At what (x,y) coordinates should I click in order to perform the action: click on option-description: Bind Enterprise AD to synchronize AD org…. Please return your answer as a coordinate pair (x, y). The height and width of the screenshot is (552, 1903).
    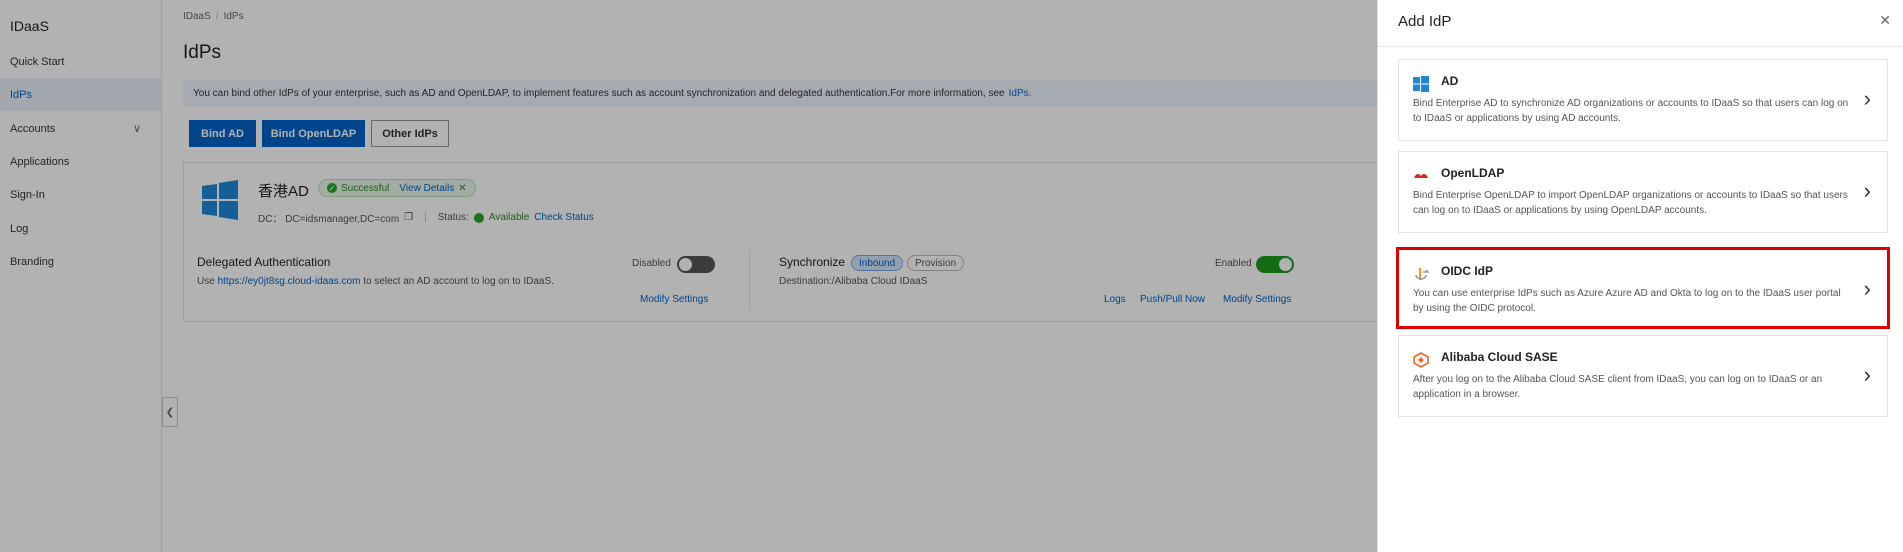
    Looking at the image, I should click on (1631, 111).